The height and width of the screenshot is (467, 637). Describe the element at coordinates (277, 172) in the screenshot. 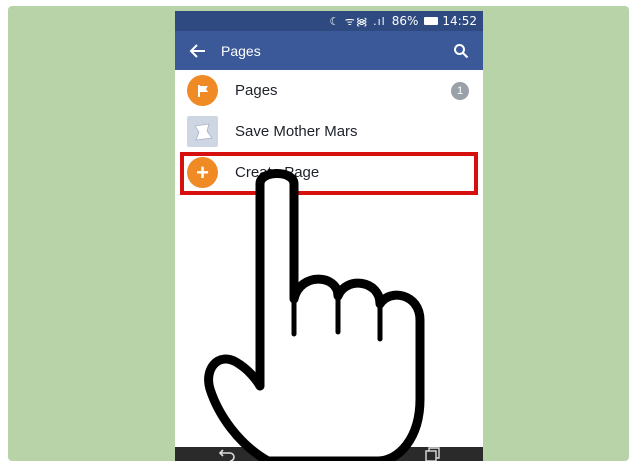

I see `list-item-label: Create Page` at that location.